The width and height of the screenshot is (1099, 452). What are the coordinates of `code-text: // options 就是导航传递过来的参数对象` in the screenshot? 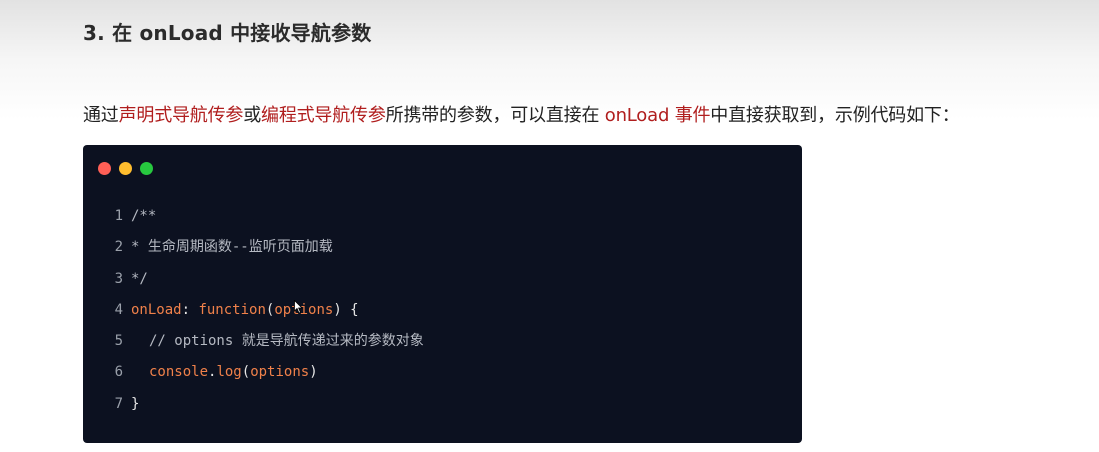 It's located at (286, 341).